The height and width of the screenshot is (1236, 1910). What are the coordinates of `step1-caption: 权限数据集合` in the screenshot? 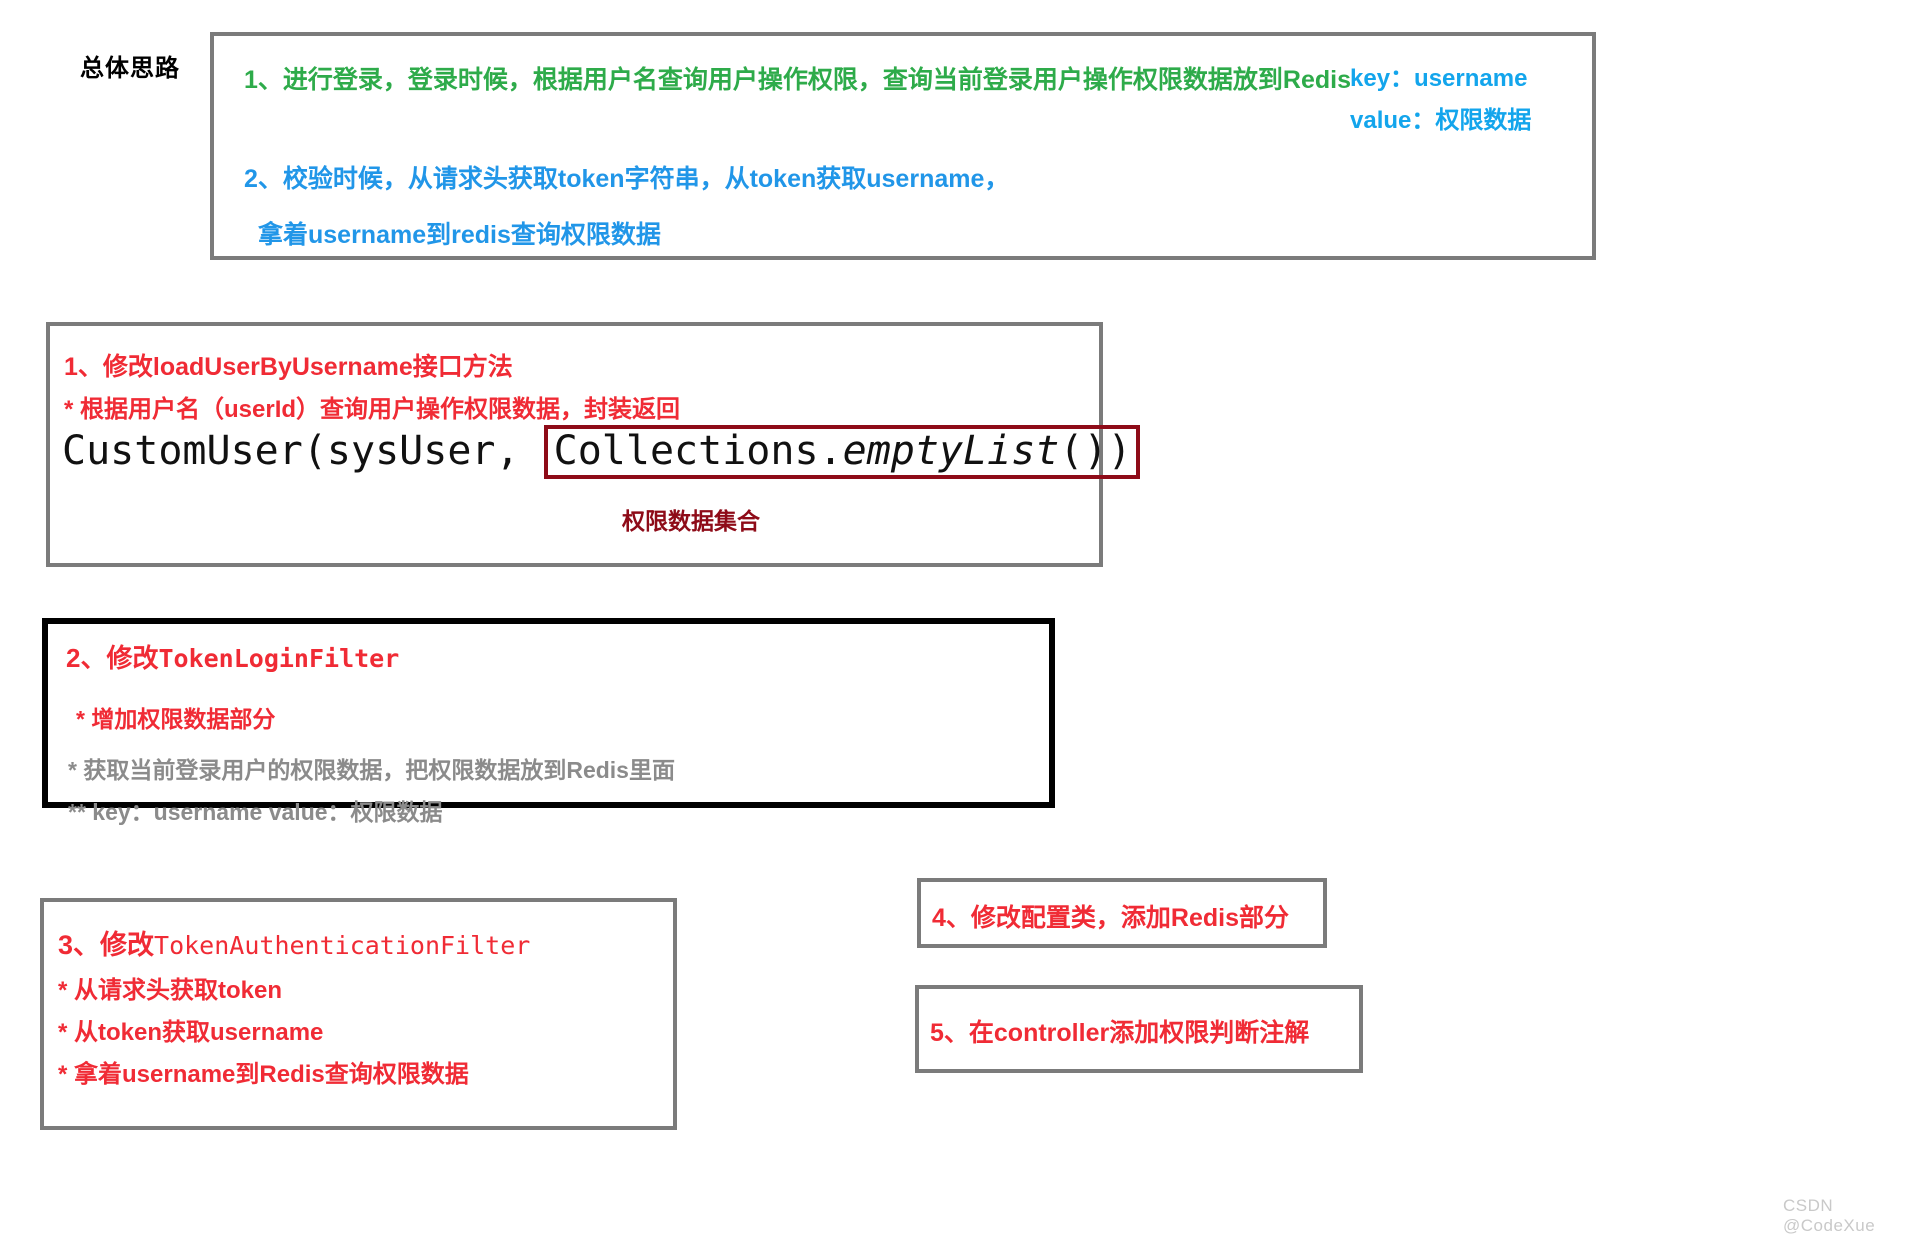 It's located at (691, 521).